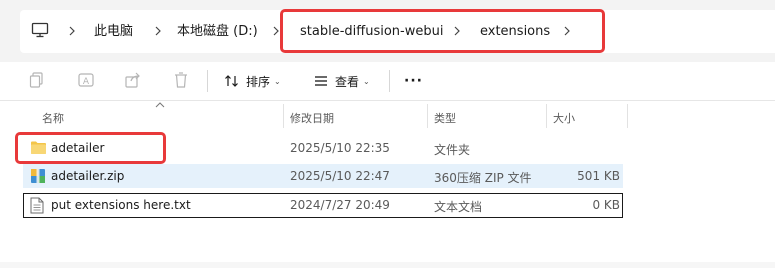 The height and width of the screenshot is (268, 775). What do you see at coordinates (231, 81) in the screenshot?
I see `sort-icon` at bounding box center [231, 81].